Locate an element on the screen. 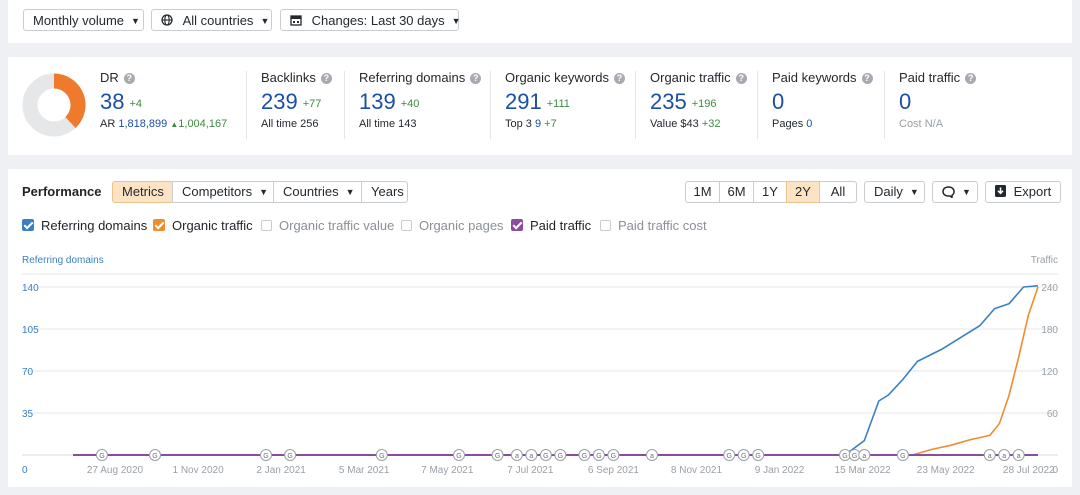 The image size is (1080, 495). left-axis-title: Referring domains is located at coordinates (63, 260).